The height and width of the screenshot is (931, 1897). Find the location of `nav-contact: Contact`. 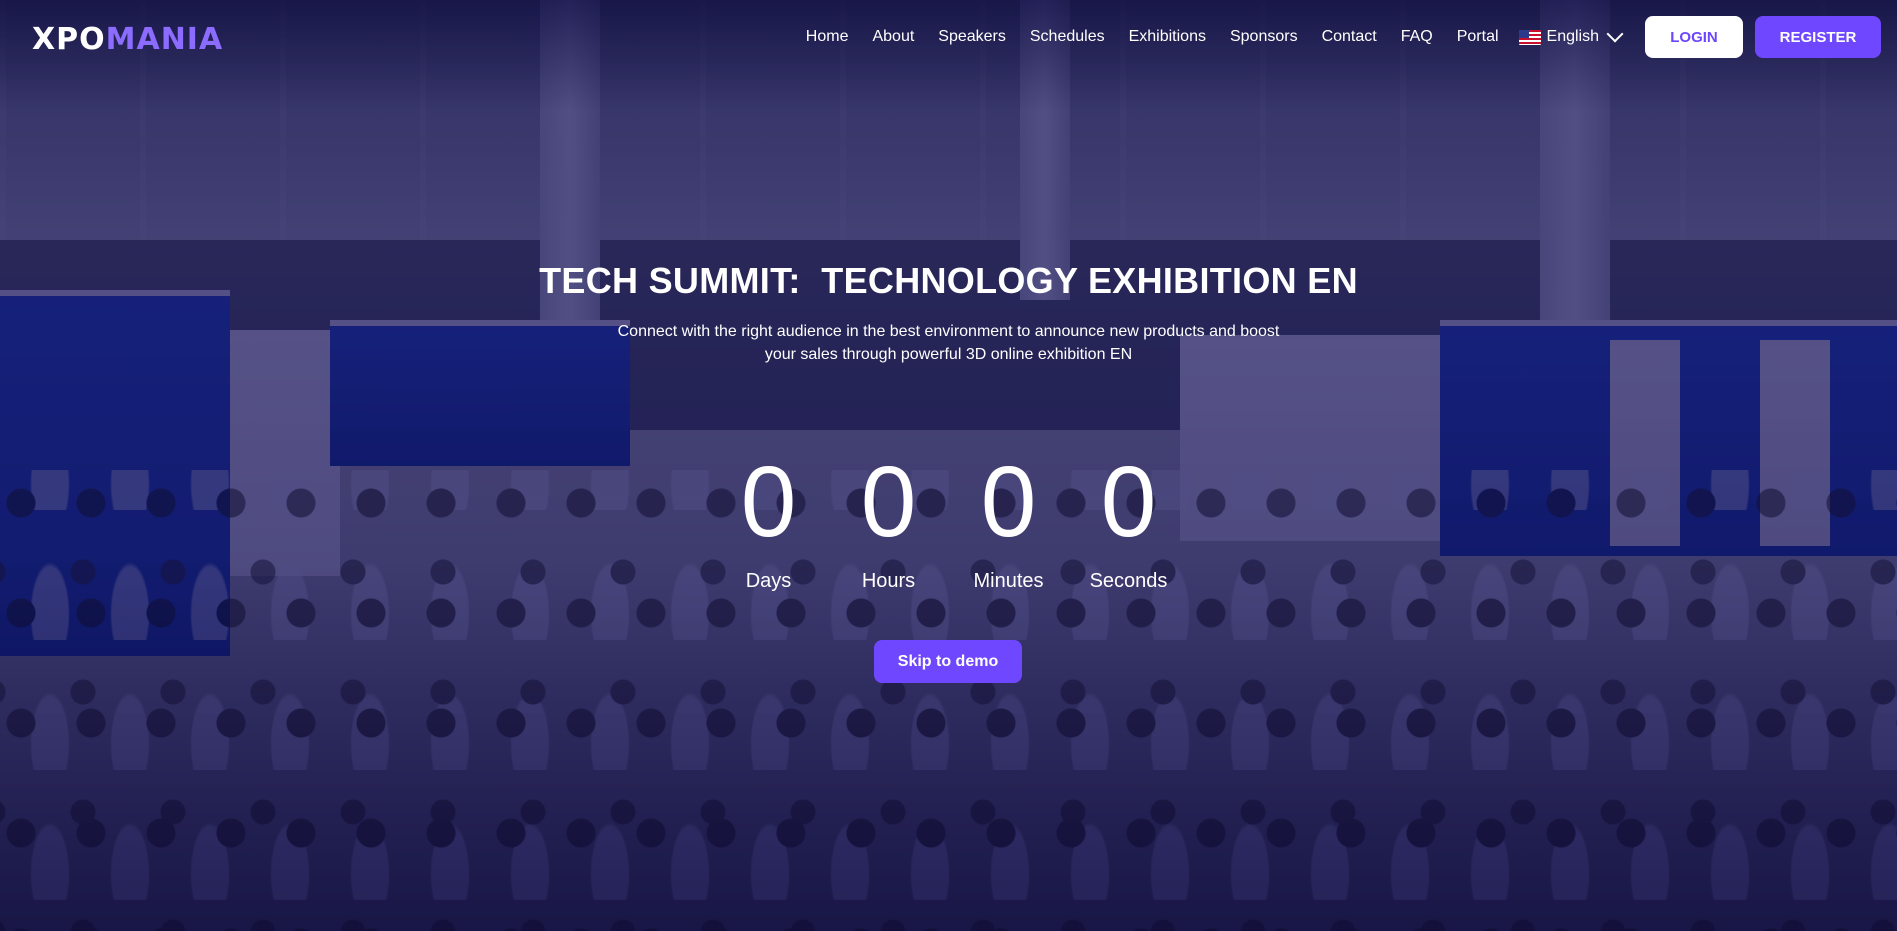

nav-contact: Contact is located at coordinates (1349, 37).